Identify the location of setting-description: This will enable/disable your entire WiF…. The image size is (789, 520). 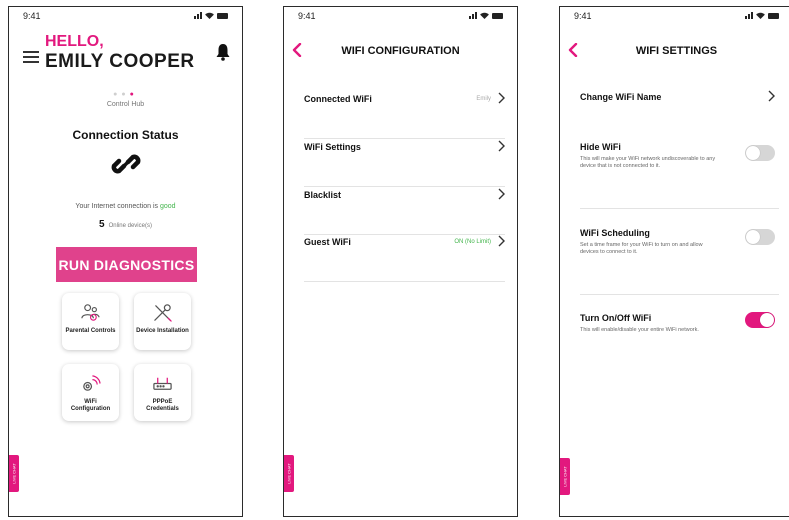
(639, 330).